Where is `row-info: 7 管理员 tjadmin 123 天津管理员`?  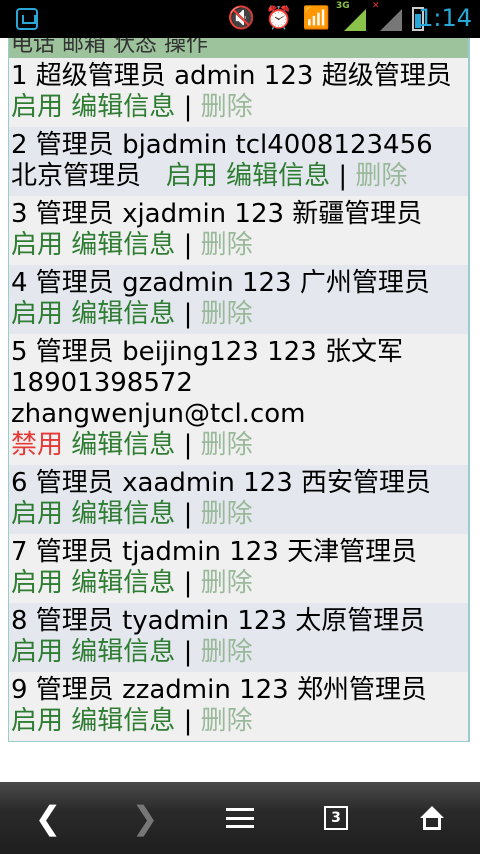
row-info: 7 管理员 tjadmin 123 天津管理员 is located at coordinates (214, 552).